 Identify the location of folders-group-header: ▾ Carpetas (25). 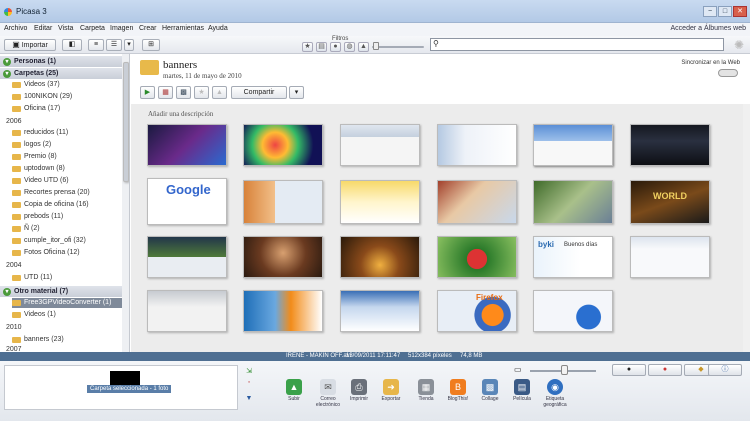
(61, 73).